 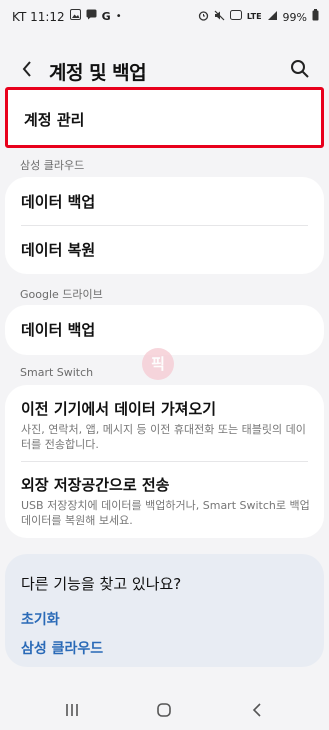 What do you see at coordinates (40, 619) in the screenshot?
I see `reset-link: 초기화` at bounding box center [40, 619].